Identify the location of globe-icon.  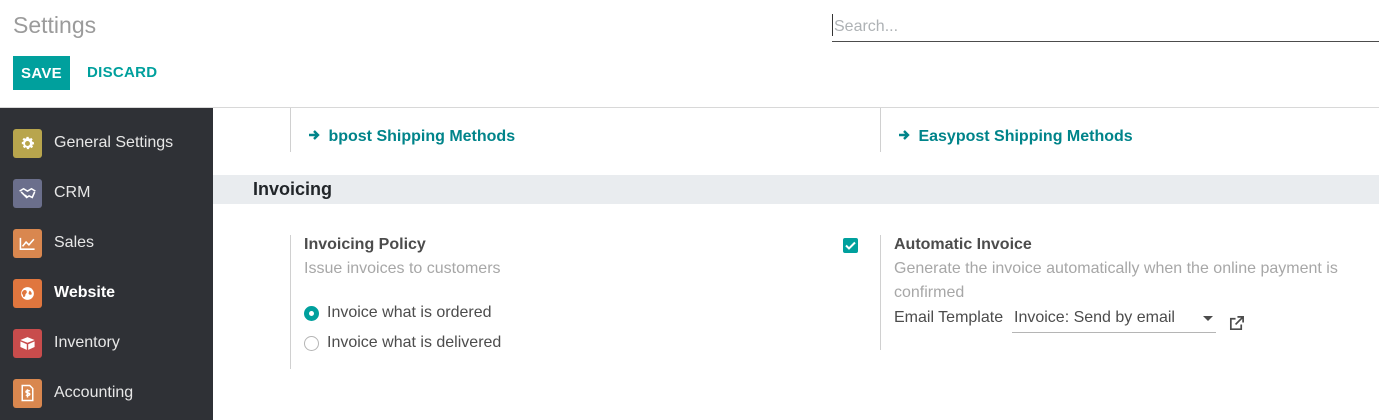
(27, 293).